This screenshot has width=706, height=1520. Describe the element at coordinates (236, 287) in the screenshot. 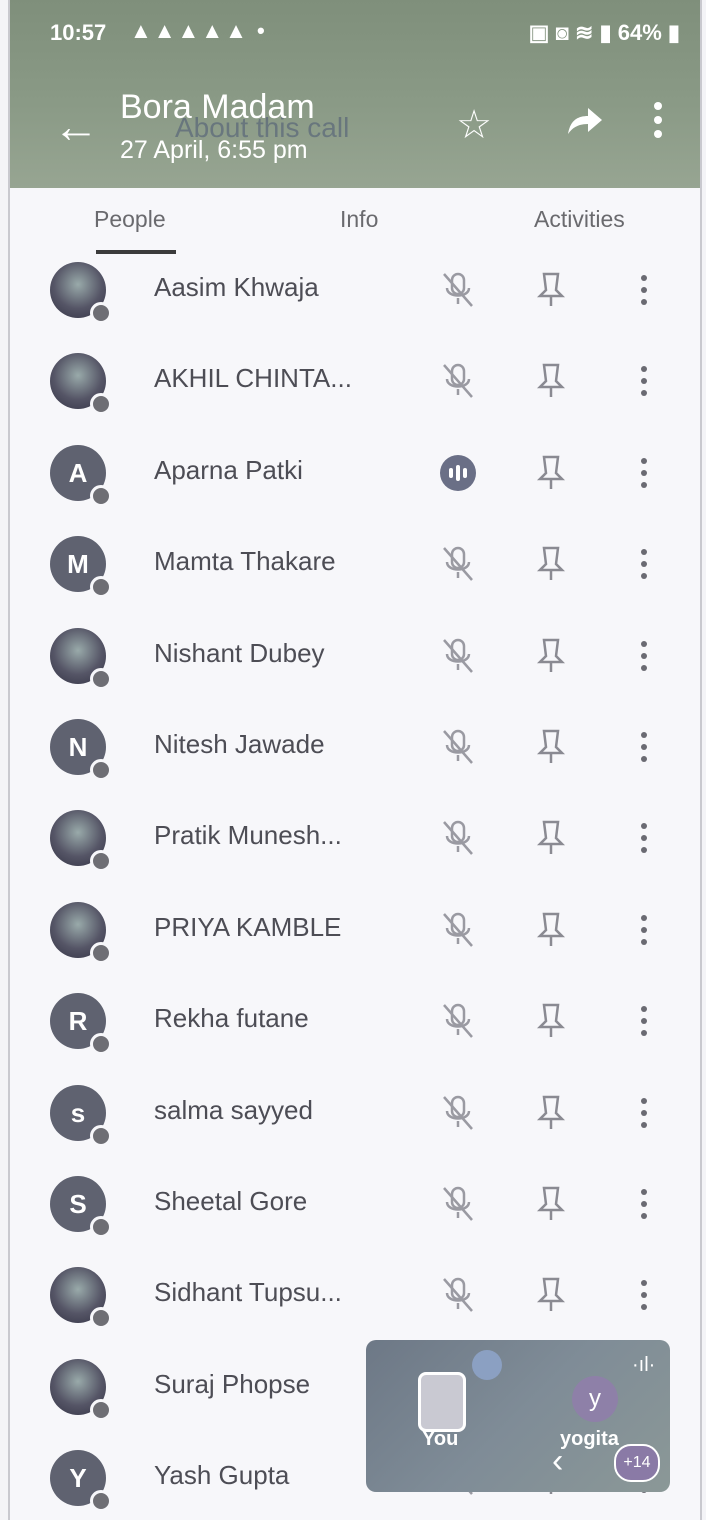

I see `participant-name: Aasim Khwaja` at that location.